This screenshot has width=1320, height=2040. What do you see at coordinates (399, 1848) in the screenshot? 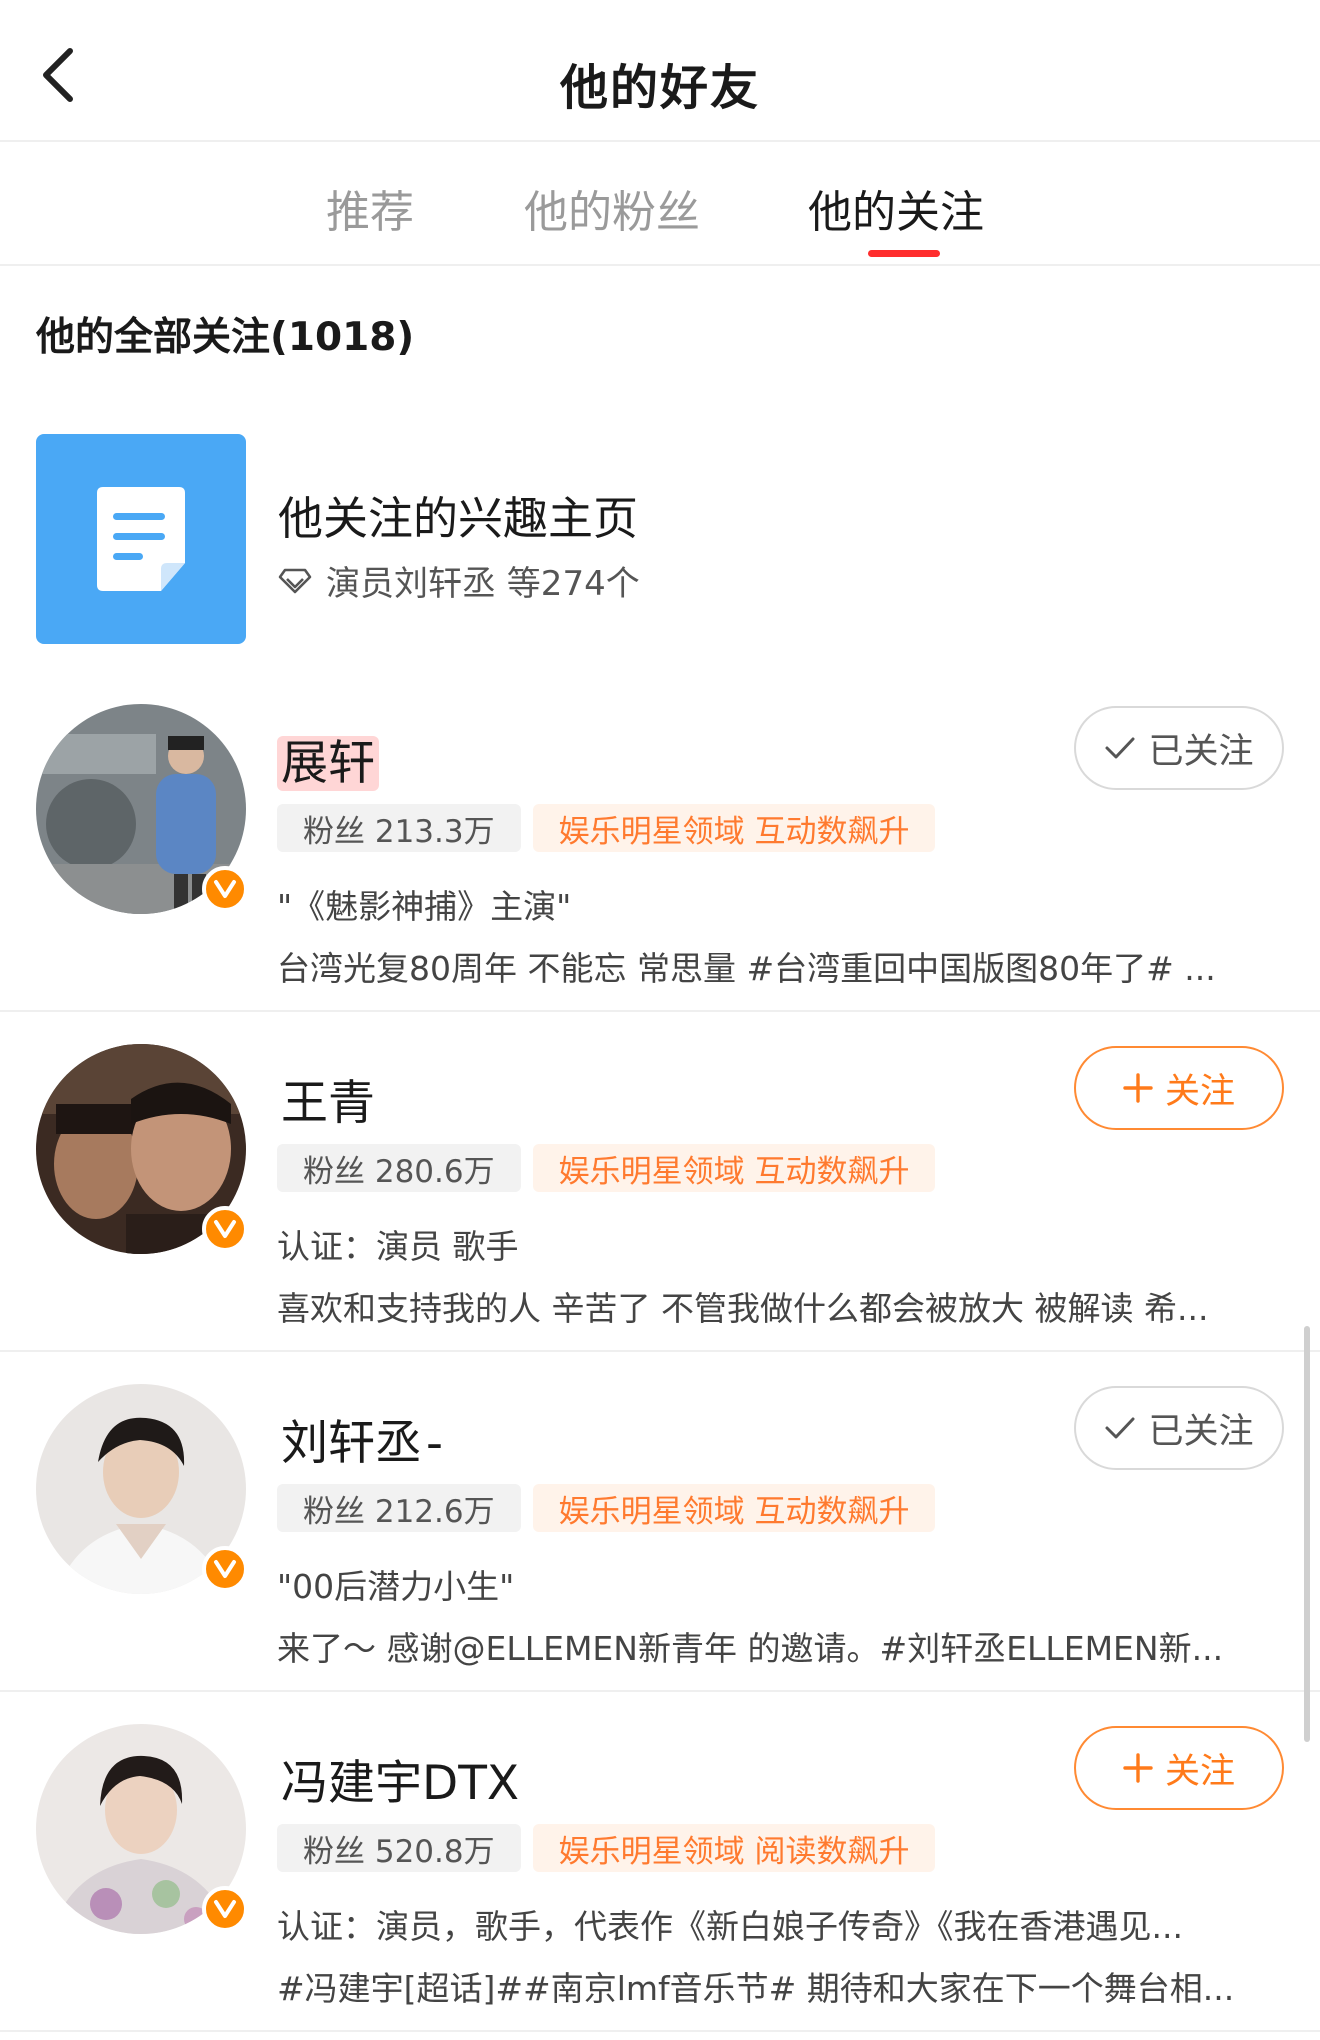
I see `fans-count-badge: 粉丝 520.8万` at bounding box center [399, 1848].